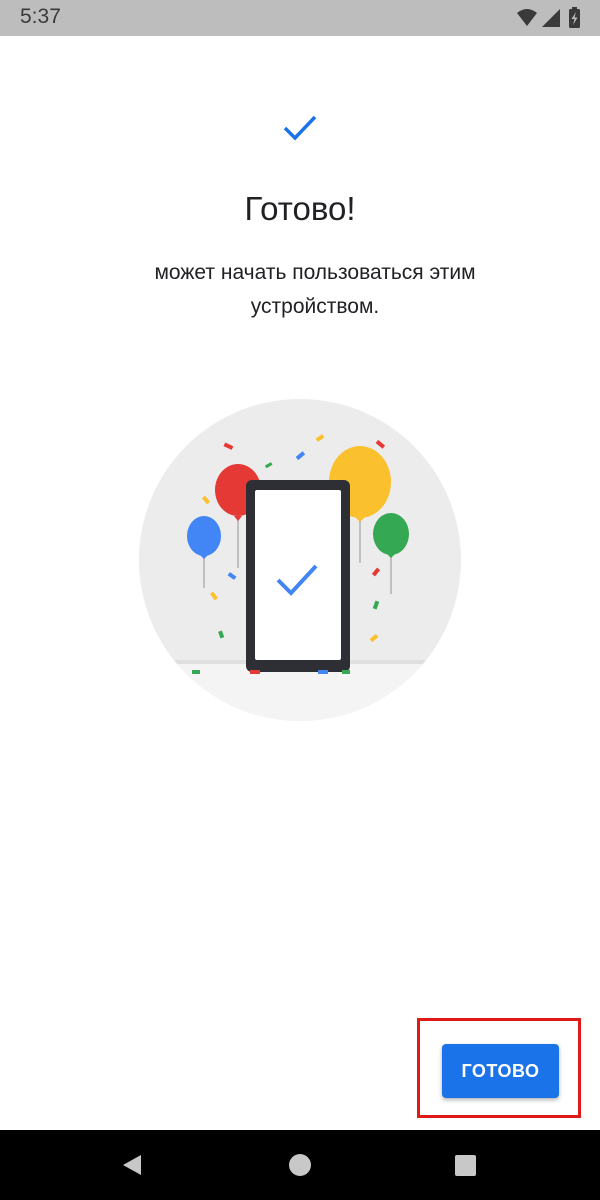  I want to click on phone-celebration-illustration, so click(300, 560).